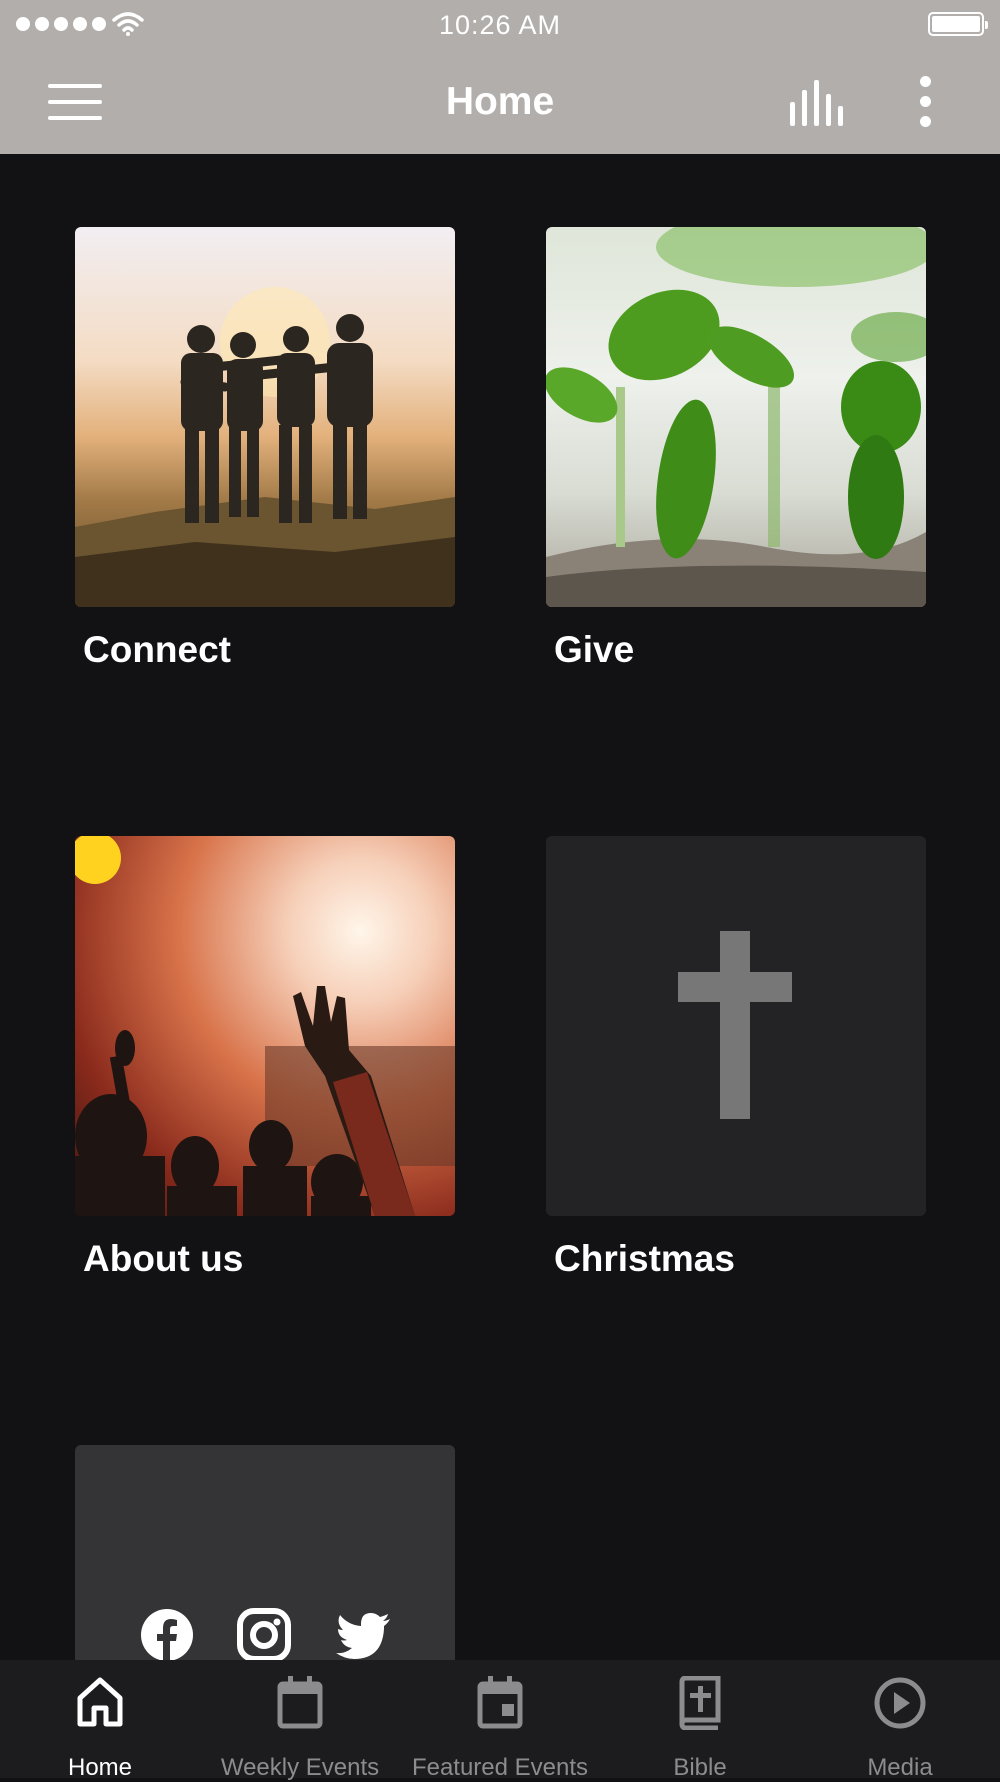 The width and height of the screenshot is (1000, 1782). I want to click on bible-icon, so click(700, 1703).